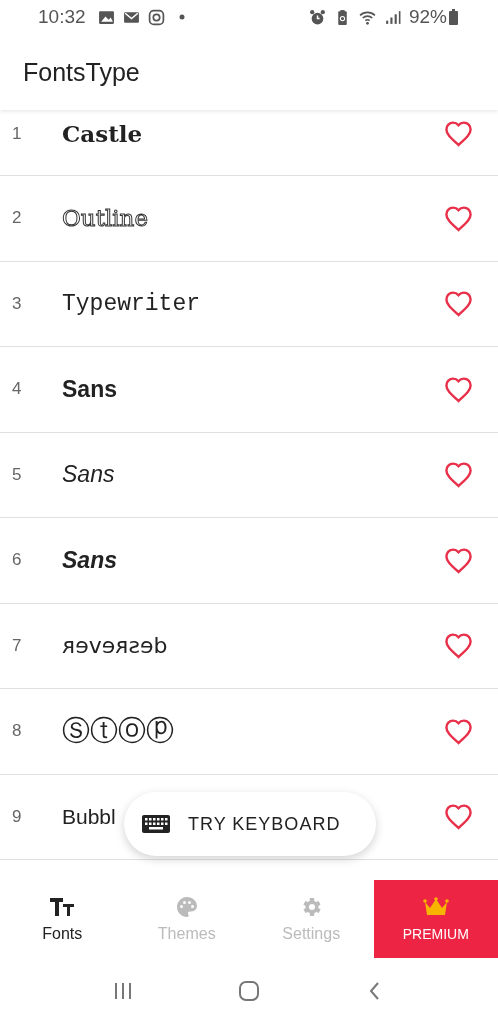 This screenshot has height=1024, width=498. What do you see at coordinates (105, 218) in the screenshot?
I see `font-sample: Outline` at bounding box center [105, 218].